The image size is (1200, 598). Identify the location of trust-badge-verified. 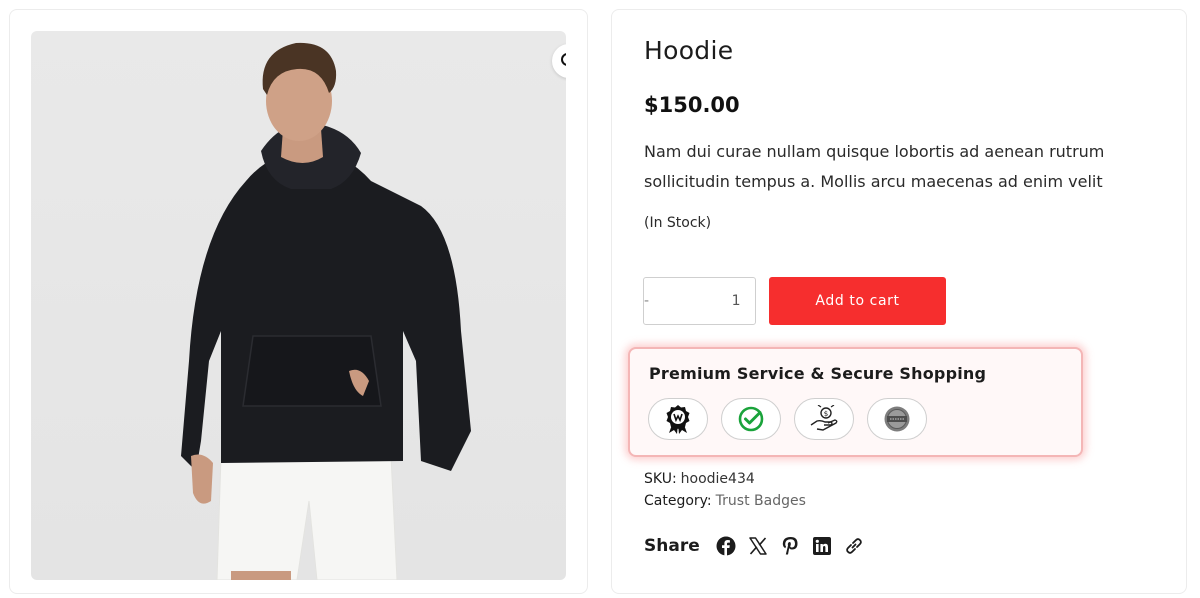
(751, 419).